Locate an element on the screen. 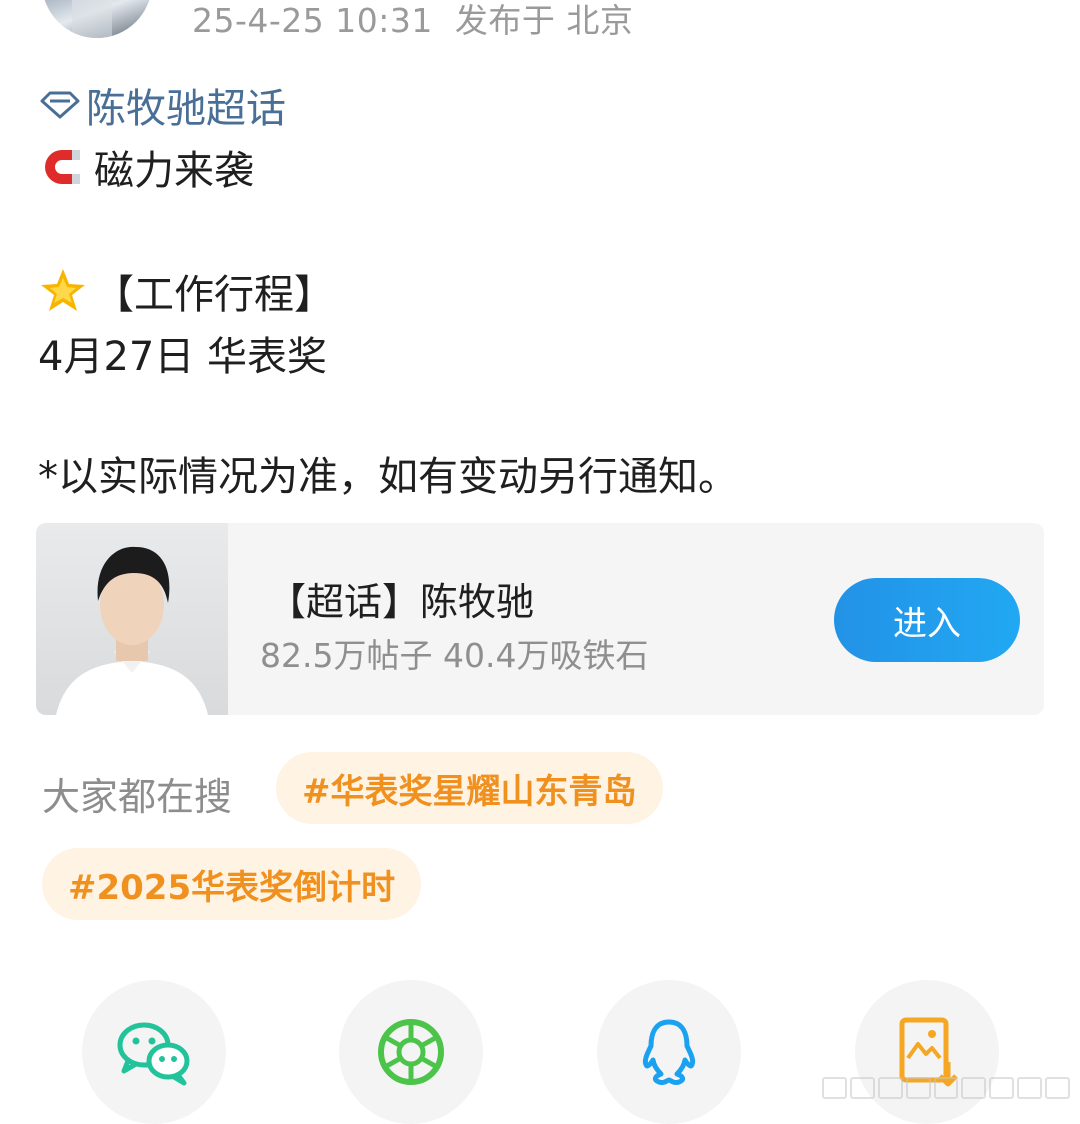  post-line-1: 磁力来袭 is located at coordinates (146, 167).